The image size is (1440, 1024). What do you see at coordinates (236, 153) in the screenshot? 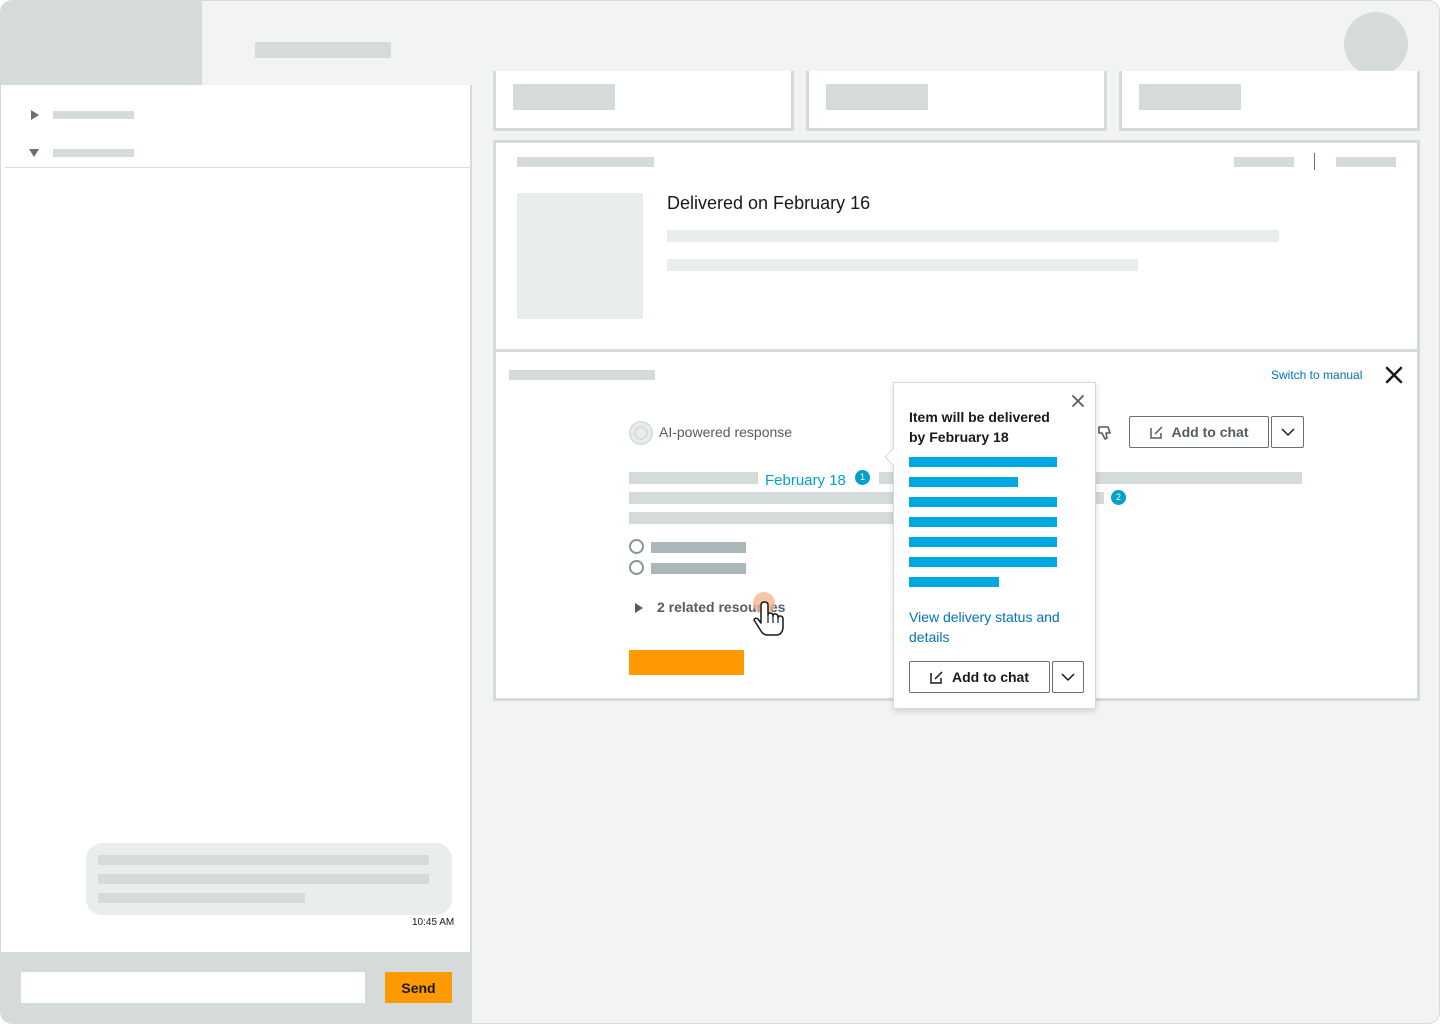
I see `tree-item-expanded` at bounding box center [236, 153].